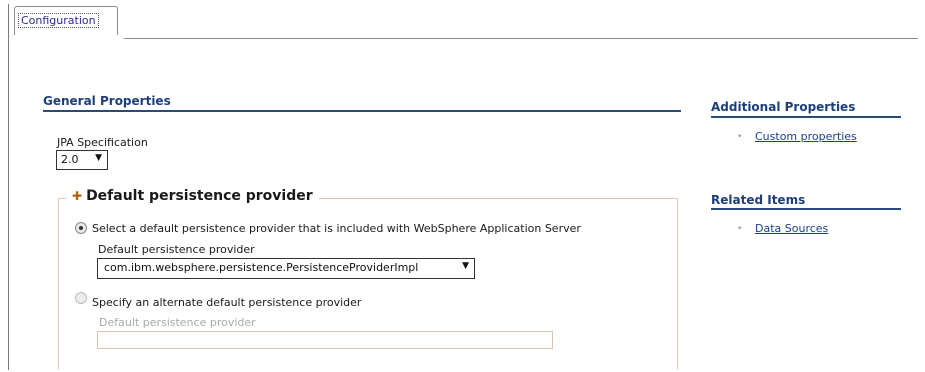 The height and width of the screenshot is (372, 925). Describe the element at coordinates (806, 209) in the screenshot. I see `related-items-rule` at that location.